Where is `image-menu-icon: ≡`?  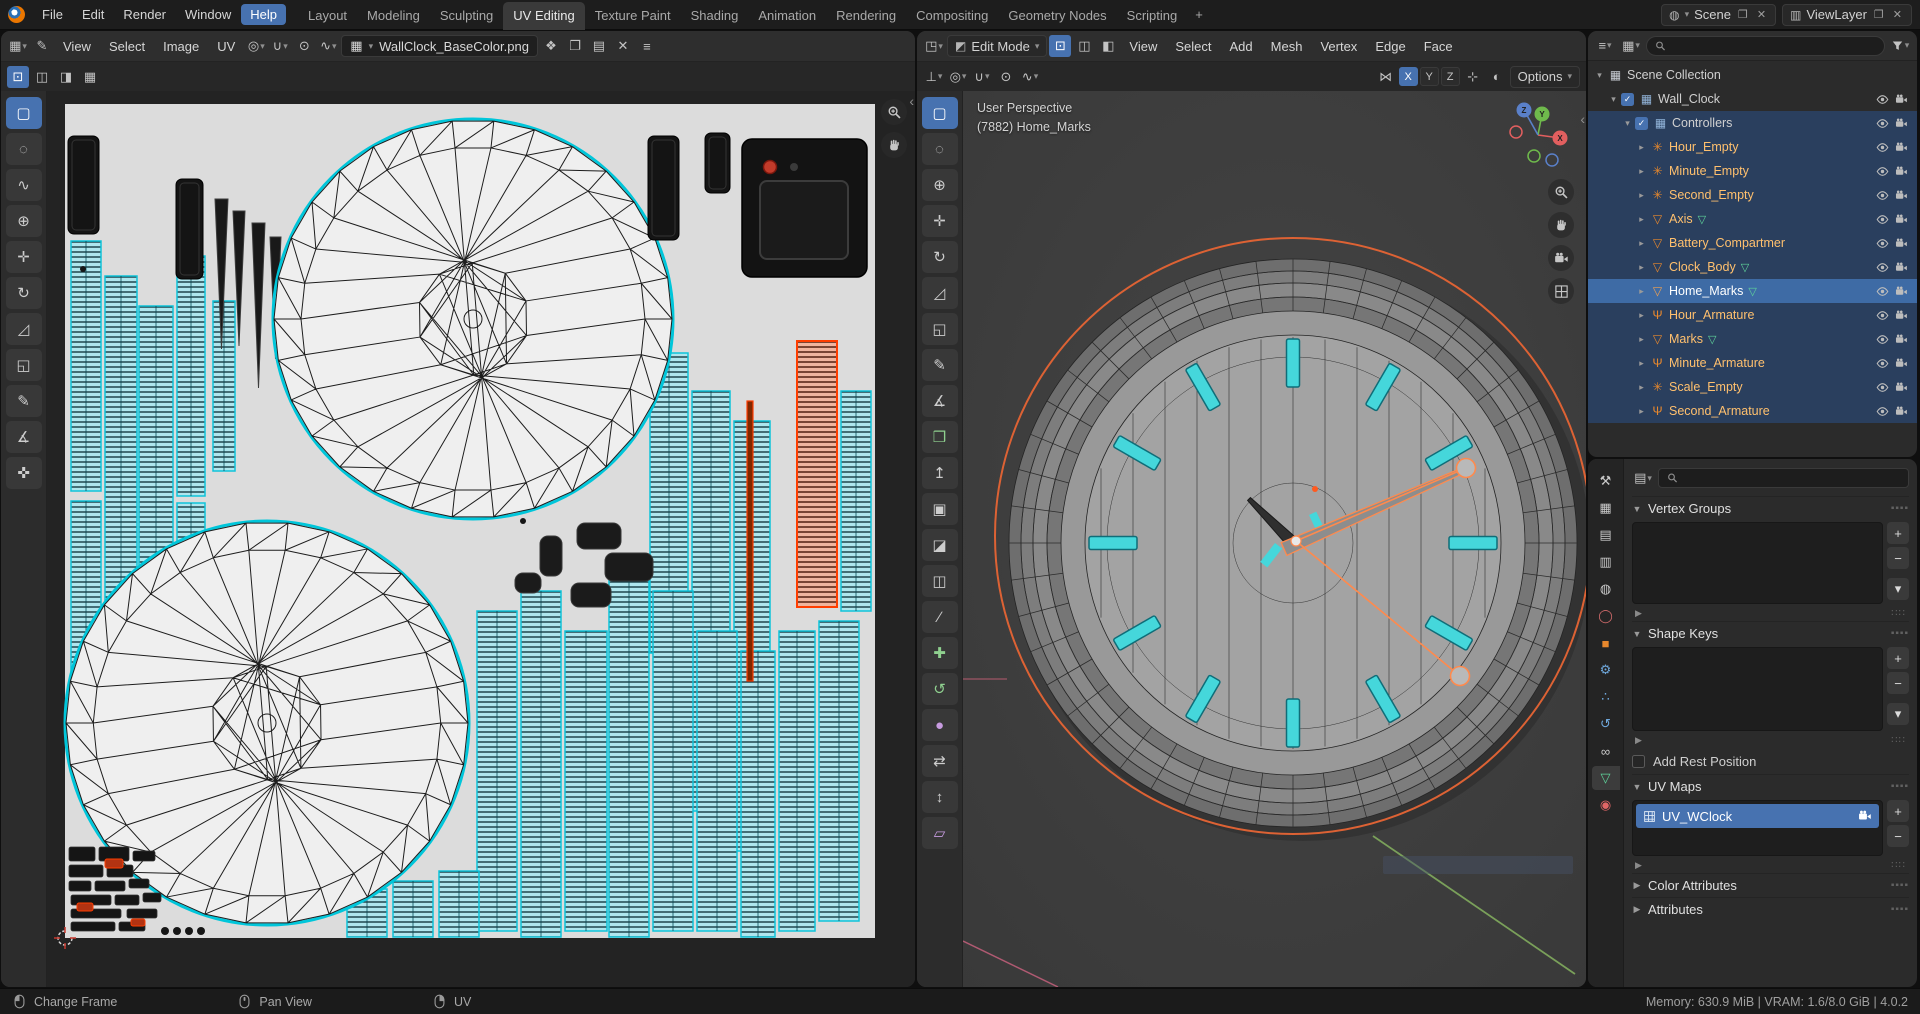
image-menu-icon: ≡ is located at coordinates (647, 46).